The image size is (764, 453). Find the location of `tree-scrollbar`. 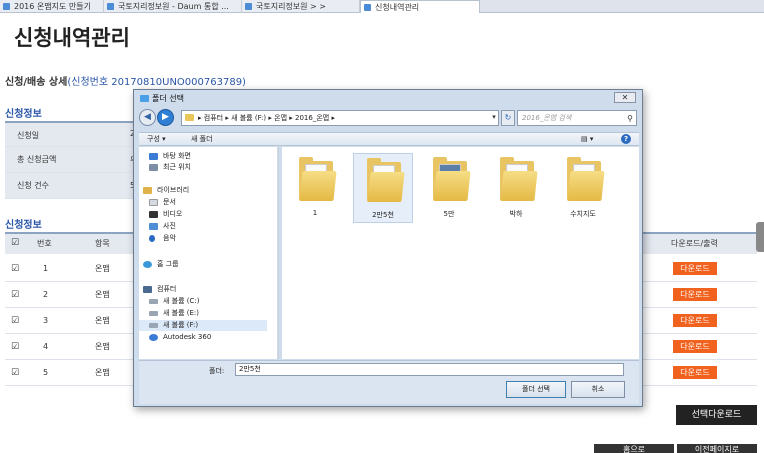

tree-scrollbar is located at coordinates (277, 253).